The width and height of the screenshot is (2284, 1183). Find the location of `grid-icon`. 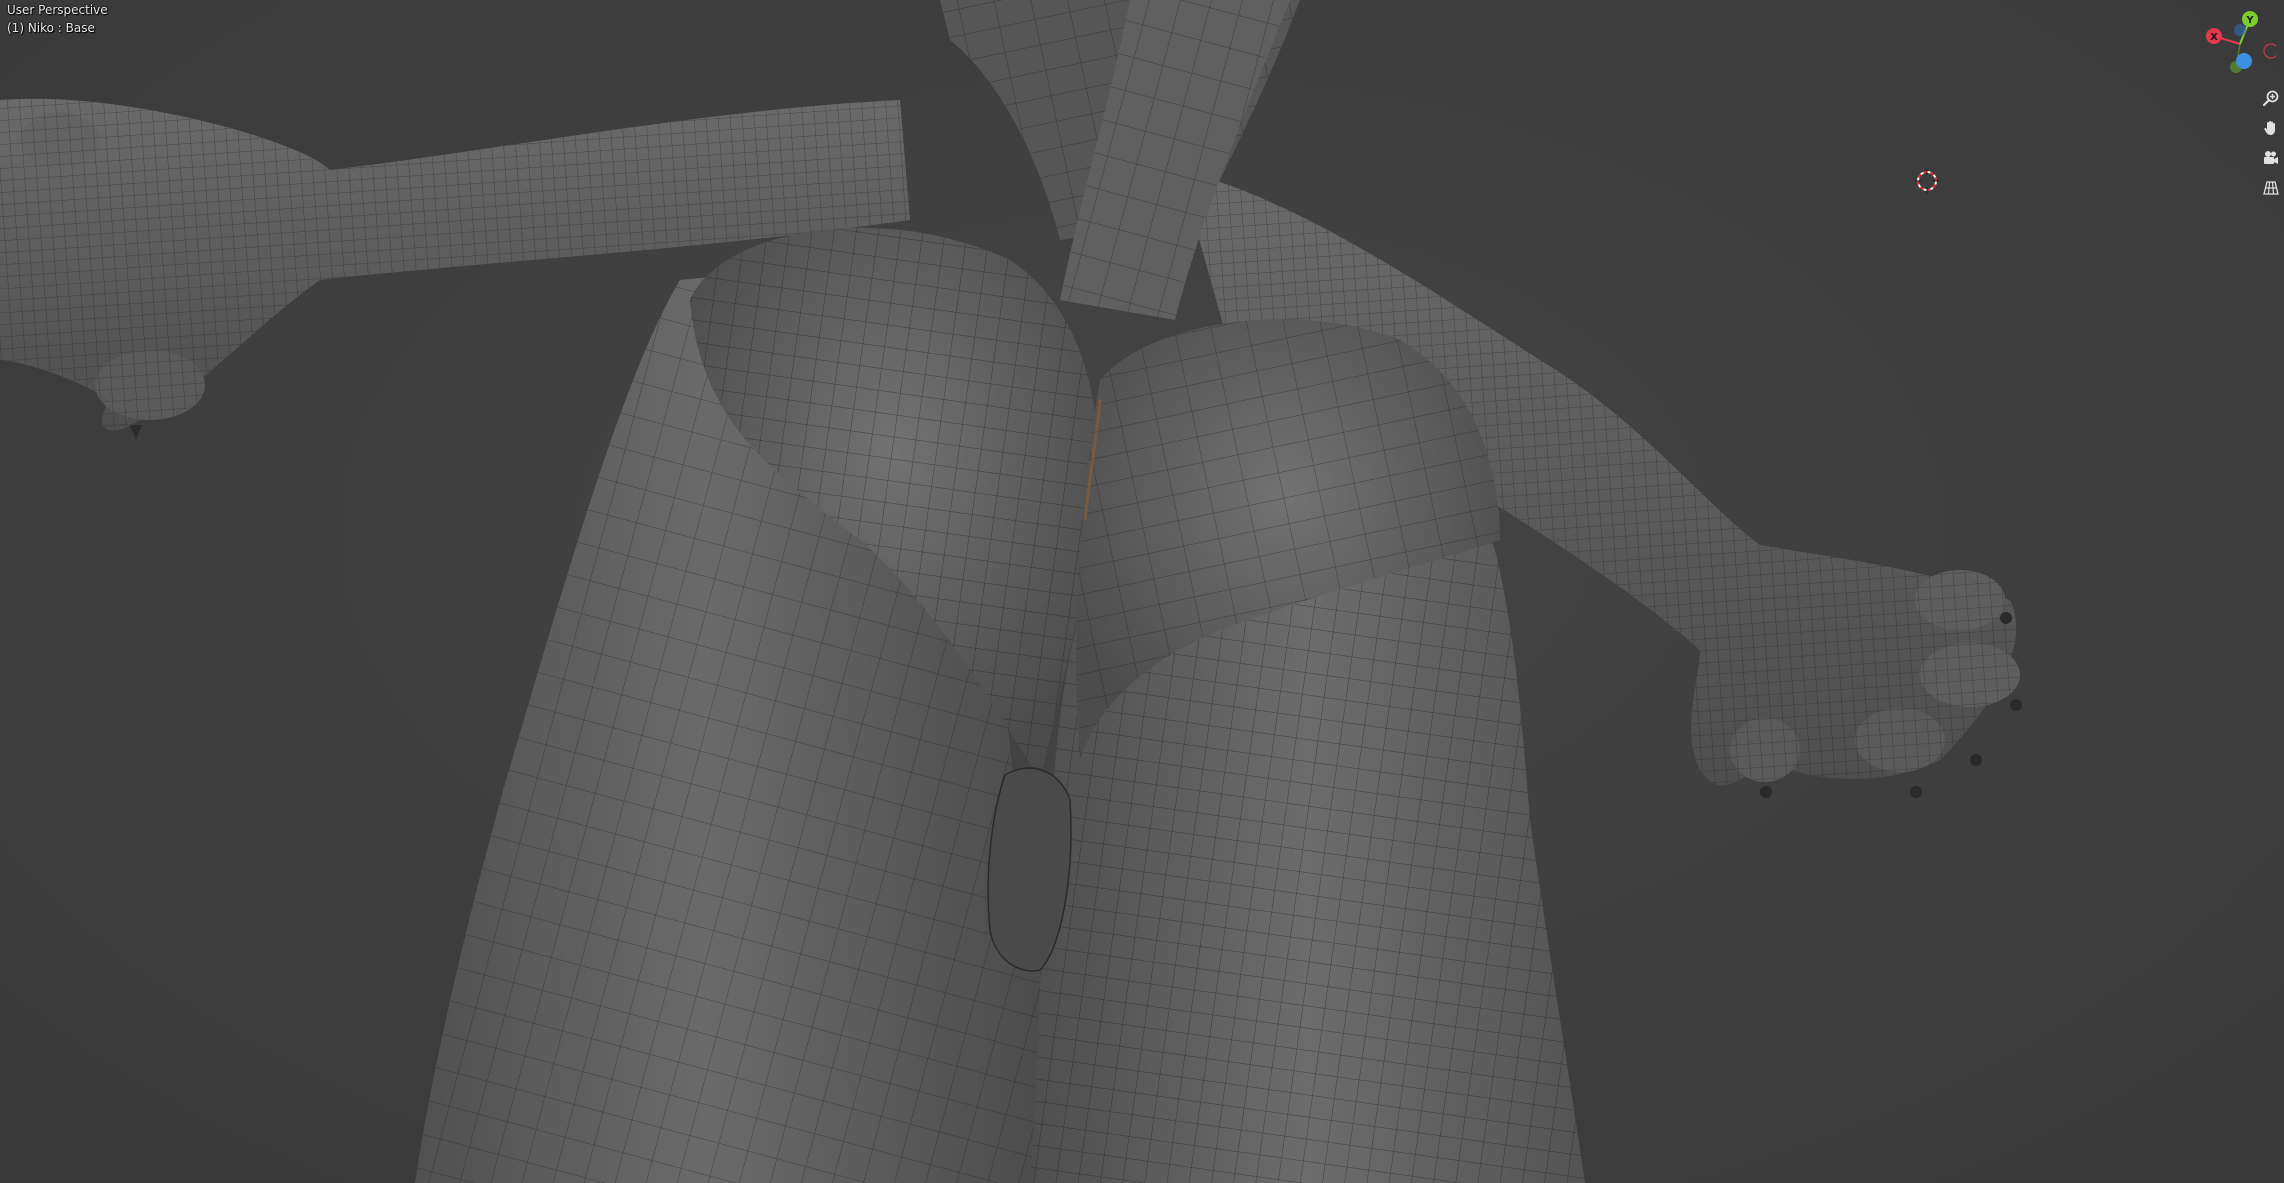

grid-icon is located at coordinates (2271, 188).